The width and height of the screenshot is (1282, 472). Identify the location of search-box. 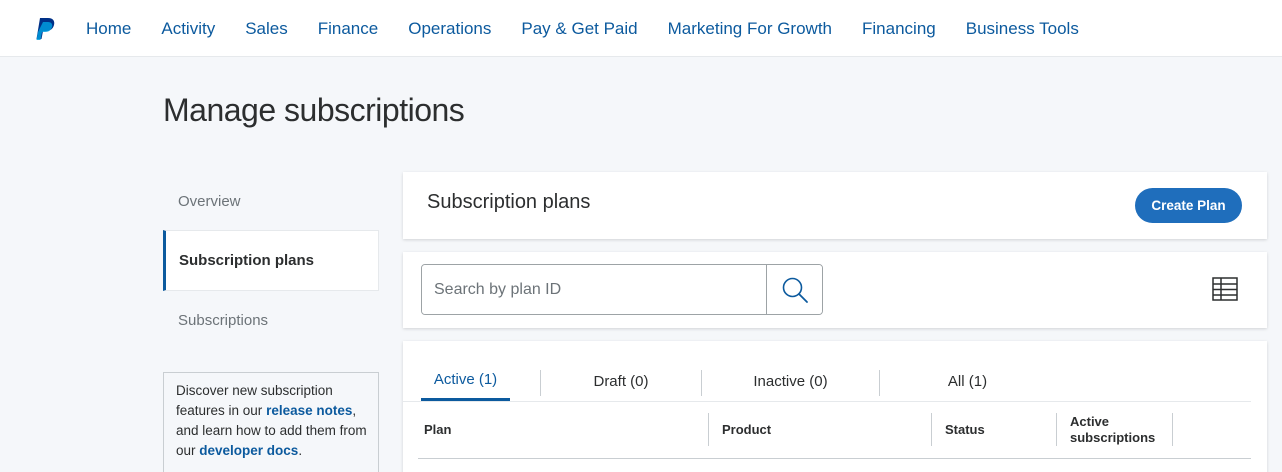
(622, 289).